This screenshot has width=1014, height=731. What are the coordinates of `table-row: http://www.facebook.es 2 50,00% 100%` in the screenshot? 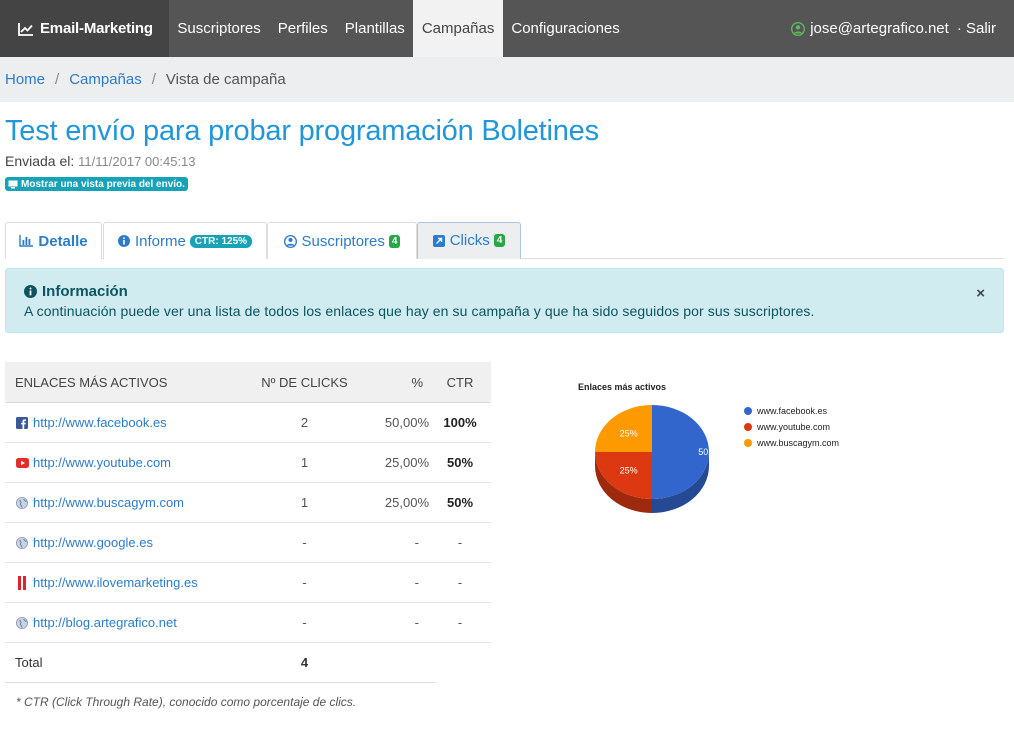 It's located at (248, 423).